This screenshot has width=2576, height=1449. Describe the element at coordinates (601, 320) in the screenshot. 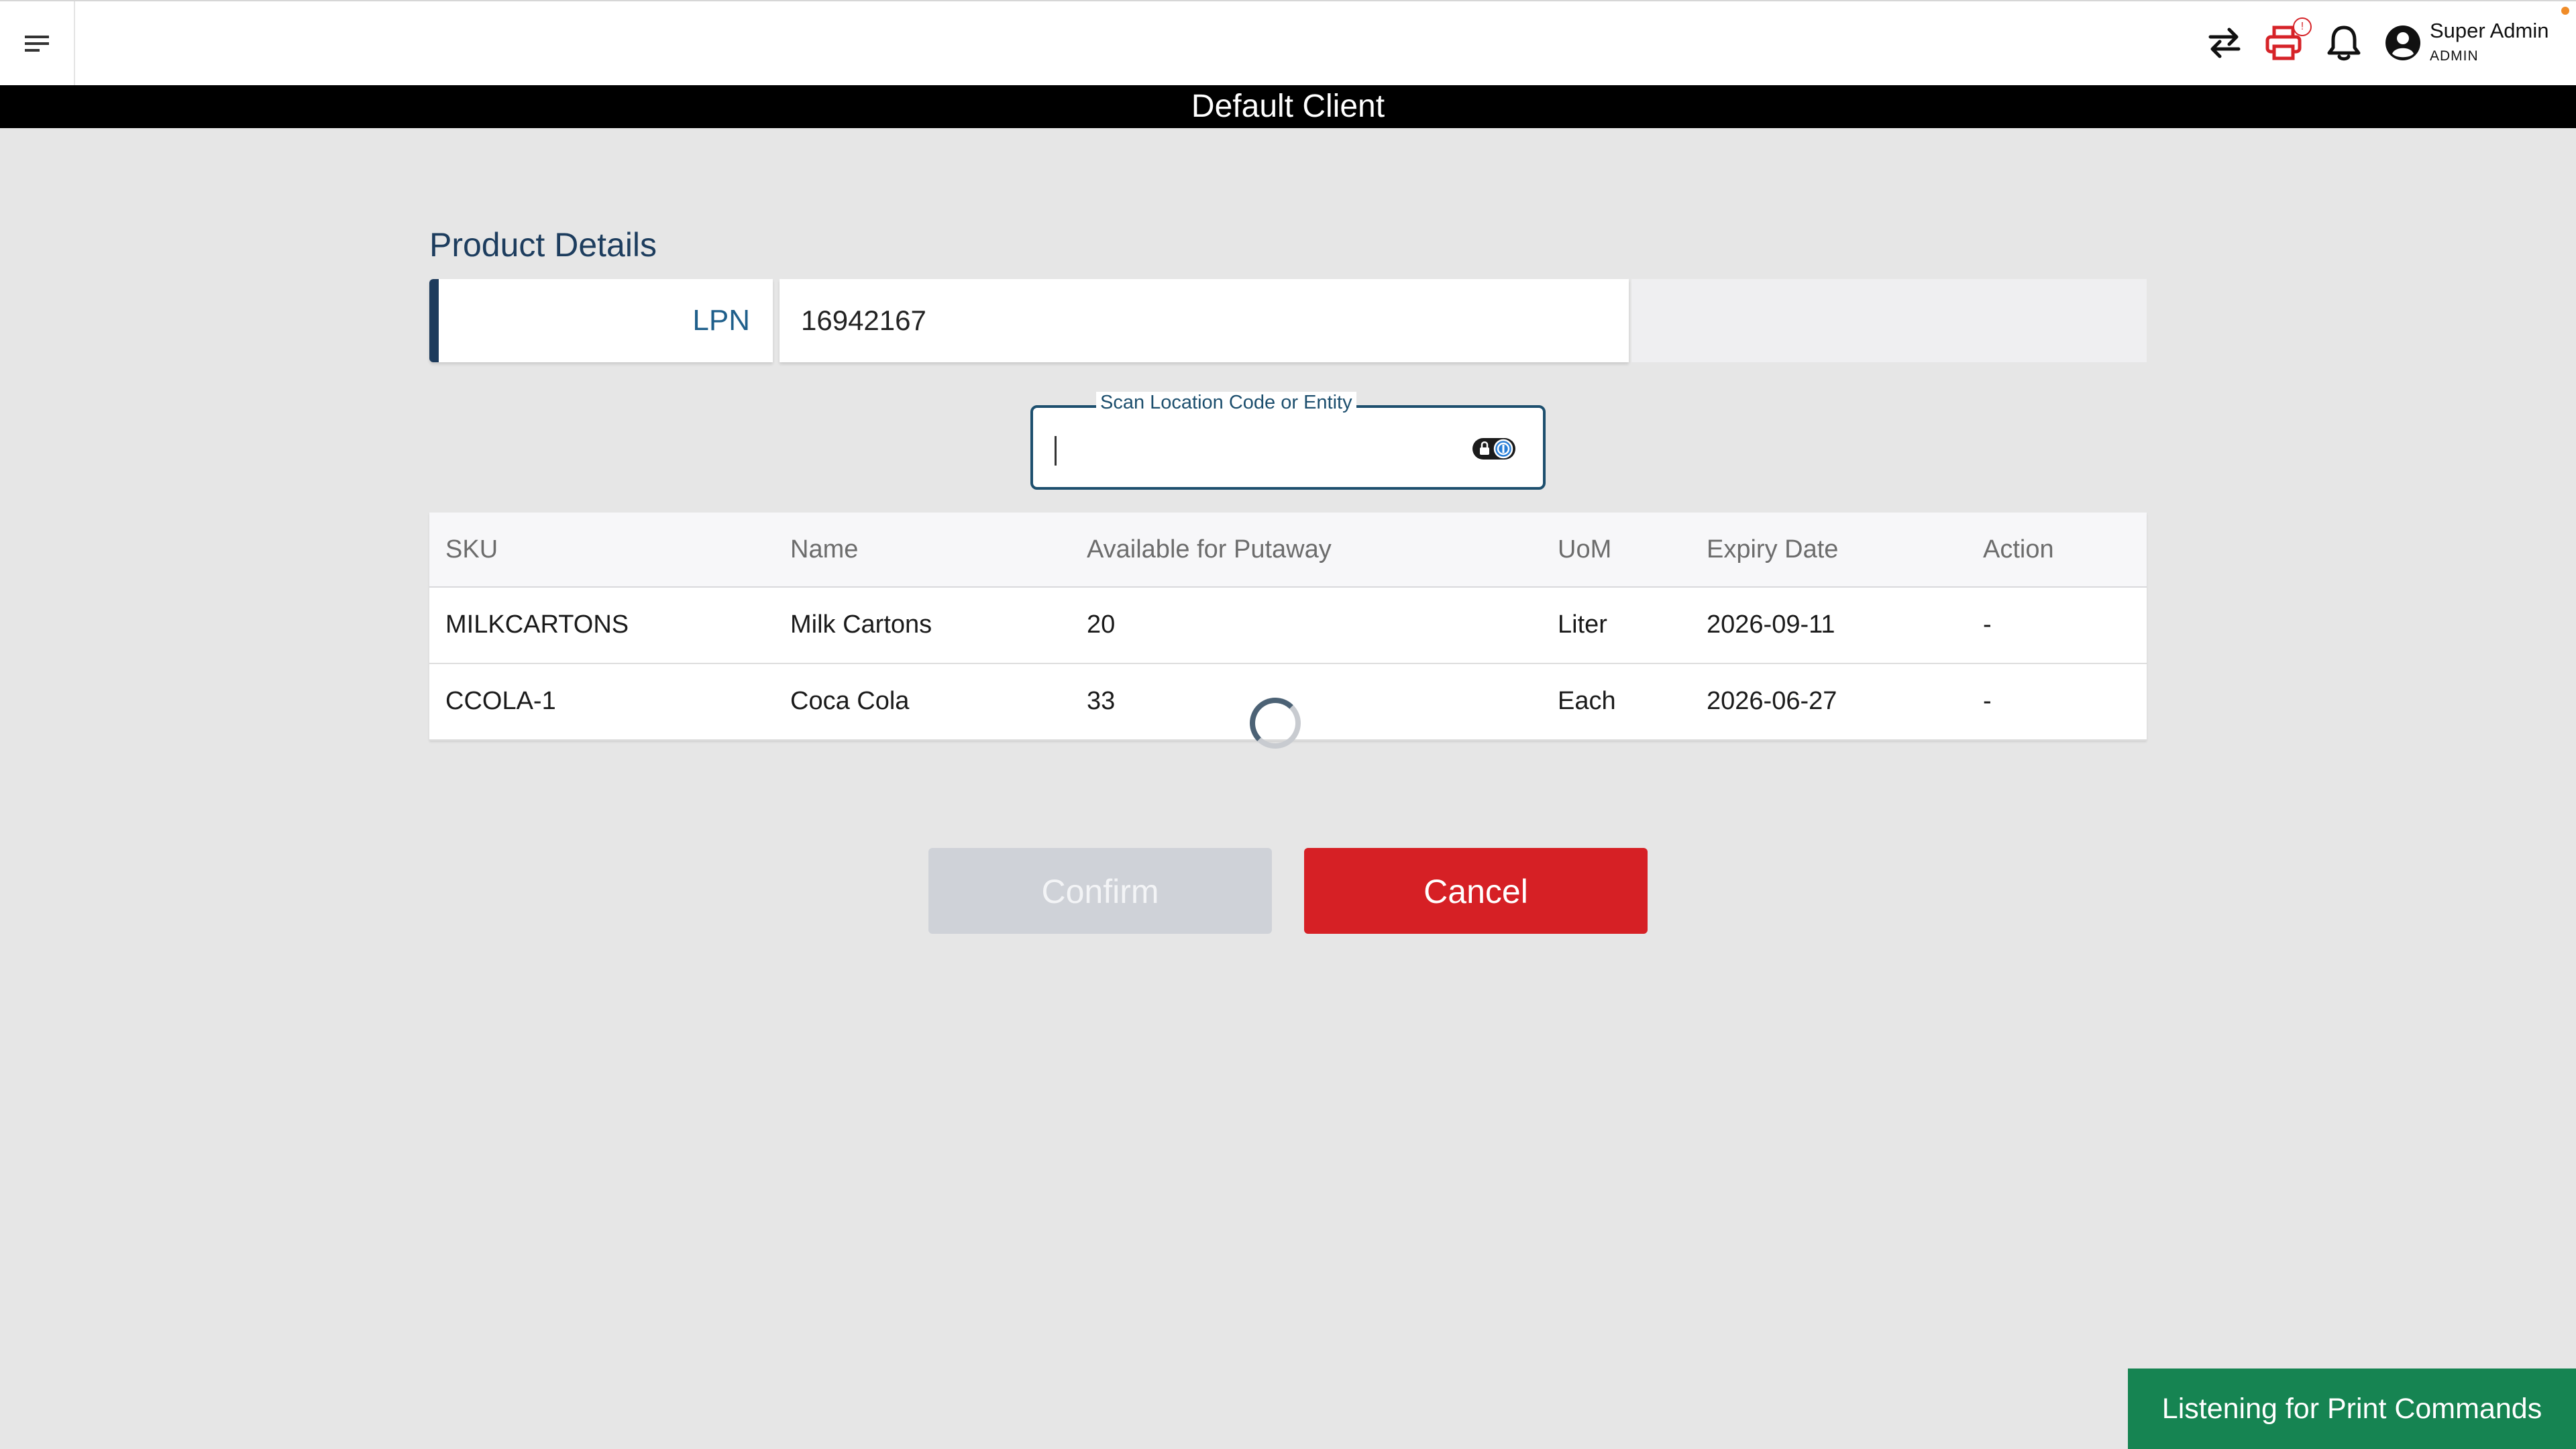

I see `lpn-label-box: LPN` at that location.